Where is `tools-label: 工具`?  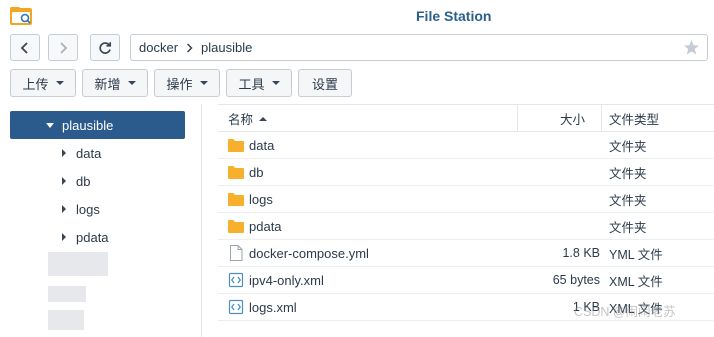
tools-label: 工具 is located at coordinates (251, 84).